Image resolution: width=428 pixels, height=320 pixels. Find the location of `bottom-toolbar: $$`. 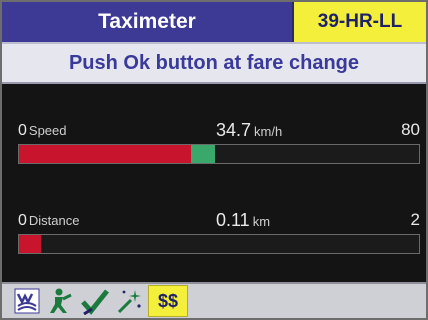

bottom-toolbar: $$ is located at coordinates (214, 300).